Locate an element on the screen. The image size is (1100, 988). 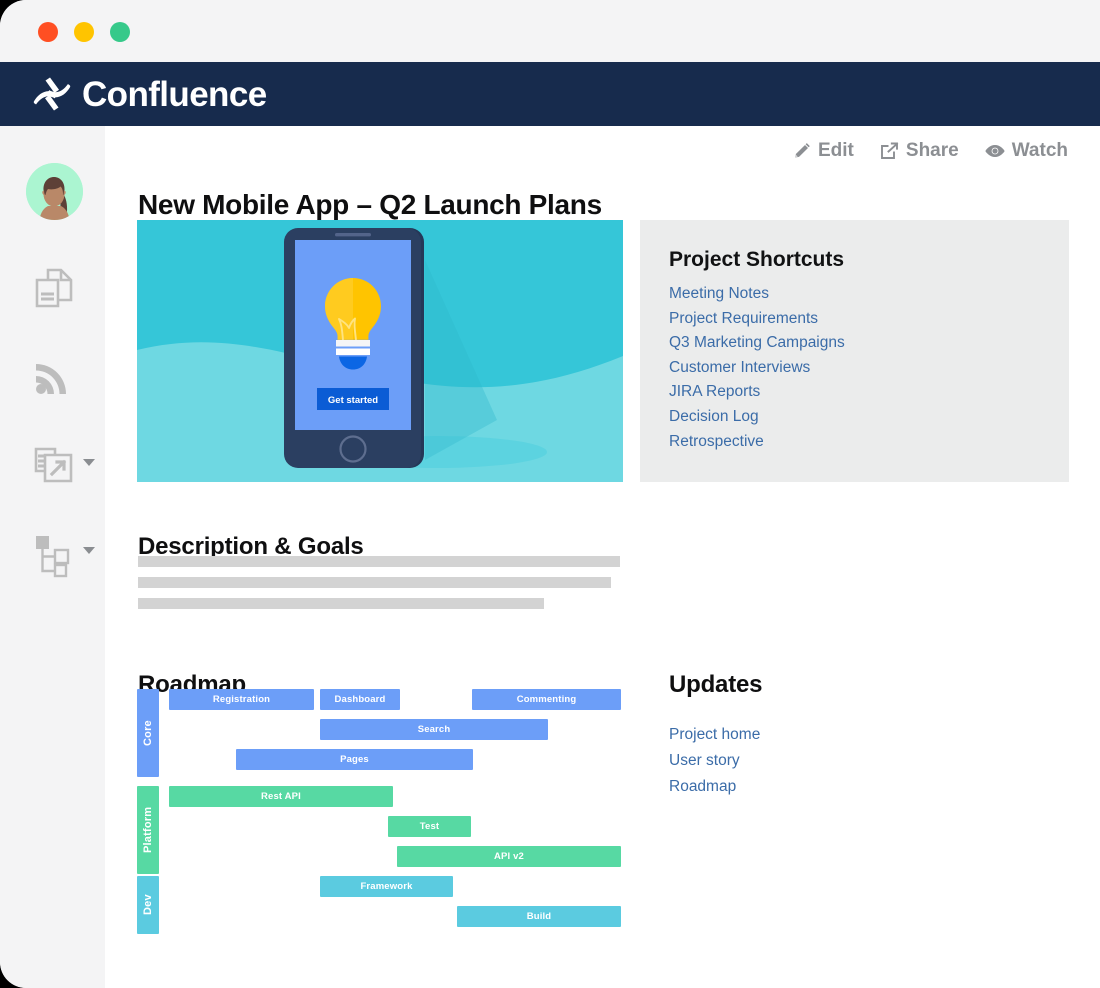
app-header: Confluence is located at coordinates (550, 94).